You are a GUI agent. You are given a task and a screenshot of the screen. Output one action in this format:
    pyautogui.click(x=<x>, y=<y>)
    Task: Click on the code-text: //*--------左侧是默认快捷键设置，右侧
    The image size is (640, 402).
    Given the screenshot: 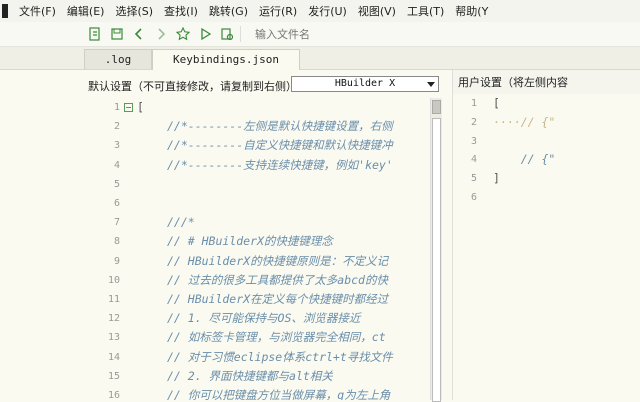 What is the action you would take?
    pyautogui.click(x=280, y=126)
    